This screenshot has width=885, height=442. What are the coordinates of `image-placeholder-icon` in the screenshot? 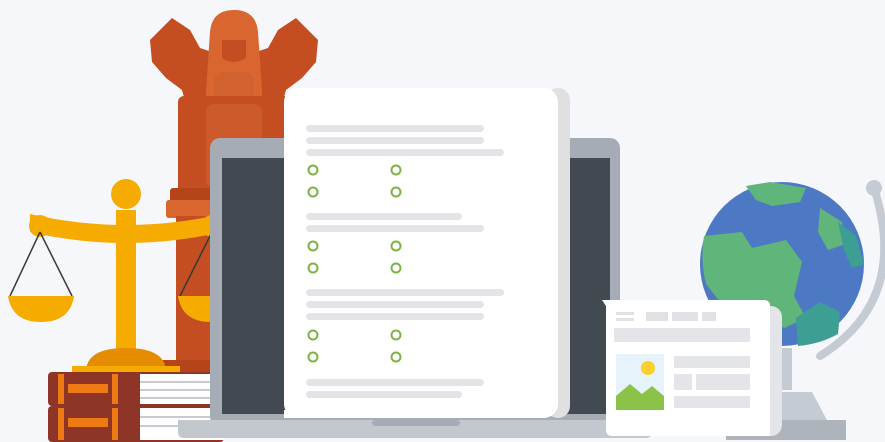 It's located at (640, 382).